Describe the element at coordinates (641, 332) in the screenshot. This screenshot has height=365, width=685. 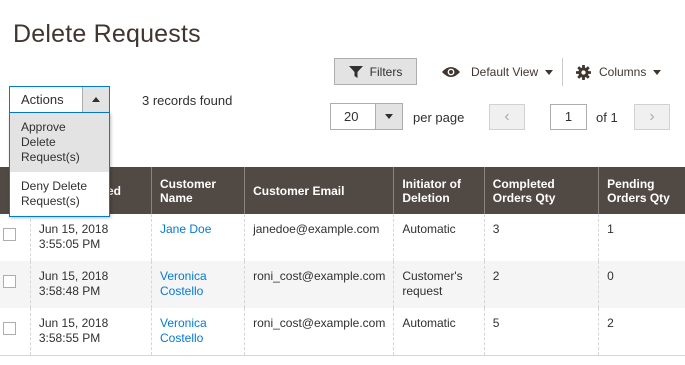
I see `cell-pending: 2` at that location.